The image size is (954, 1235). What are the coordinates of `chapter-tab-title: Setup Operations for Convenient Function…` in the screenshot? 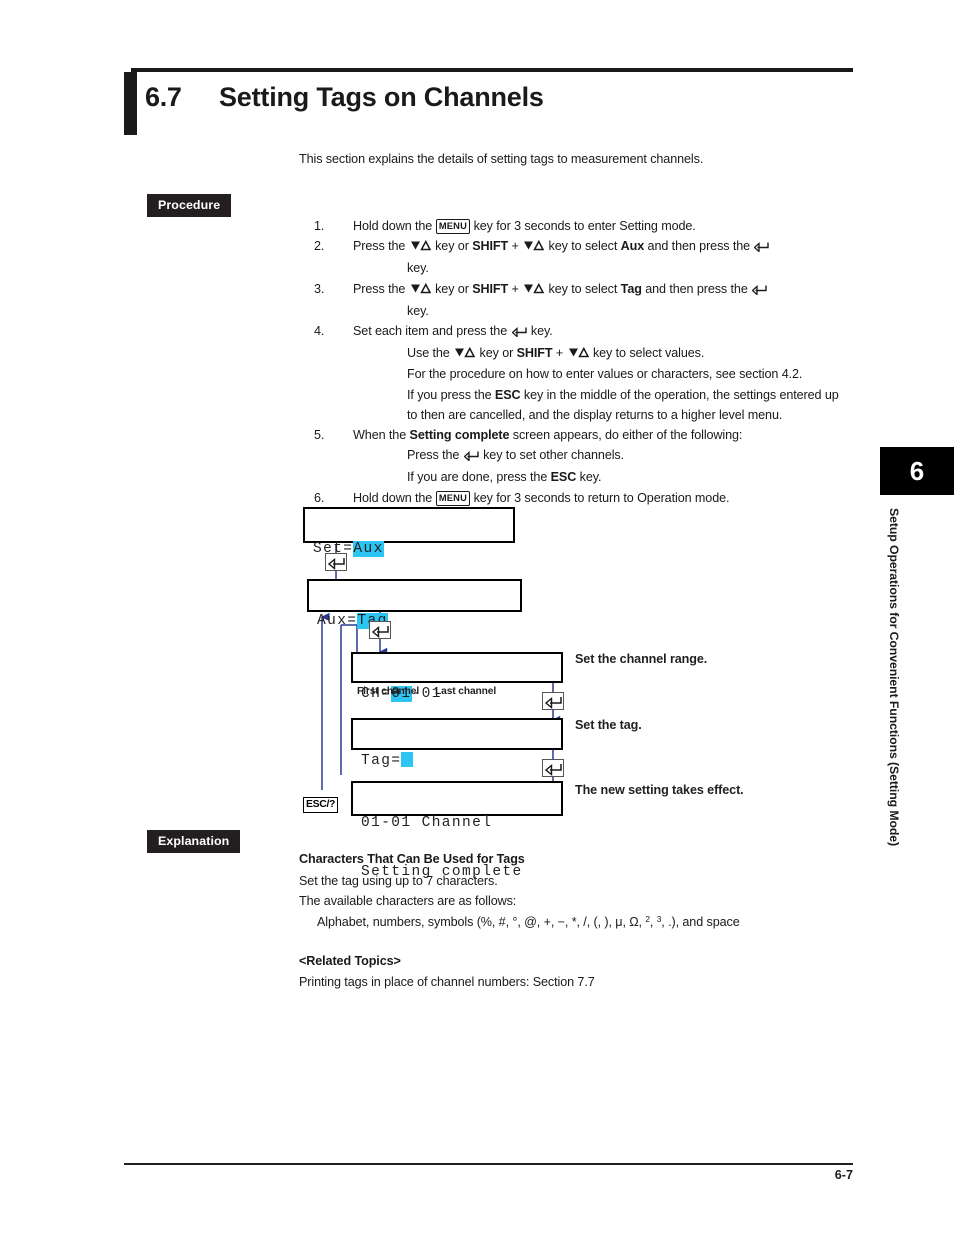 It's located at (894, 677).